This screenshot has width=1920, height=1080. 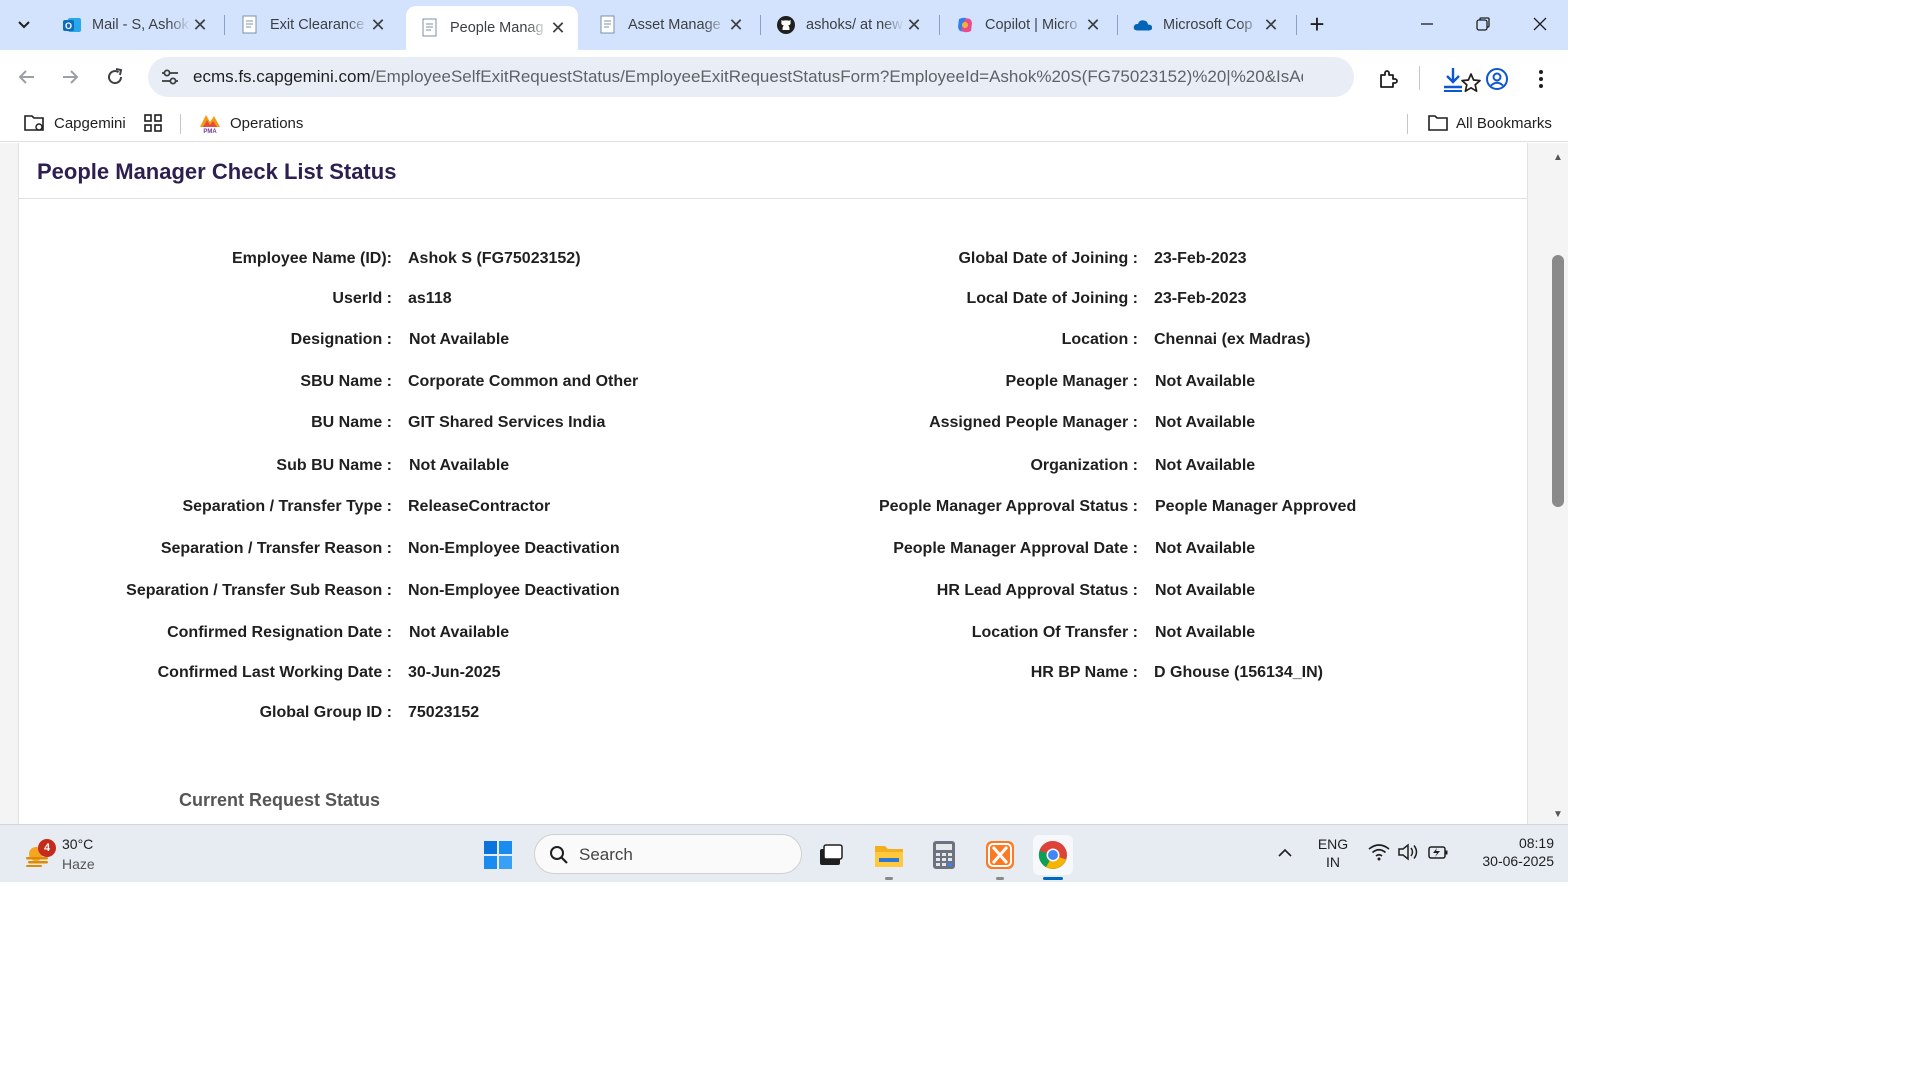 What do you see at coordinates (346, 381) in the screenshot?
I see `field-label: SBU Name :` at bounding box center [346, 381].